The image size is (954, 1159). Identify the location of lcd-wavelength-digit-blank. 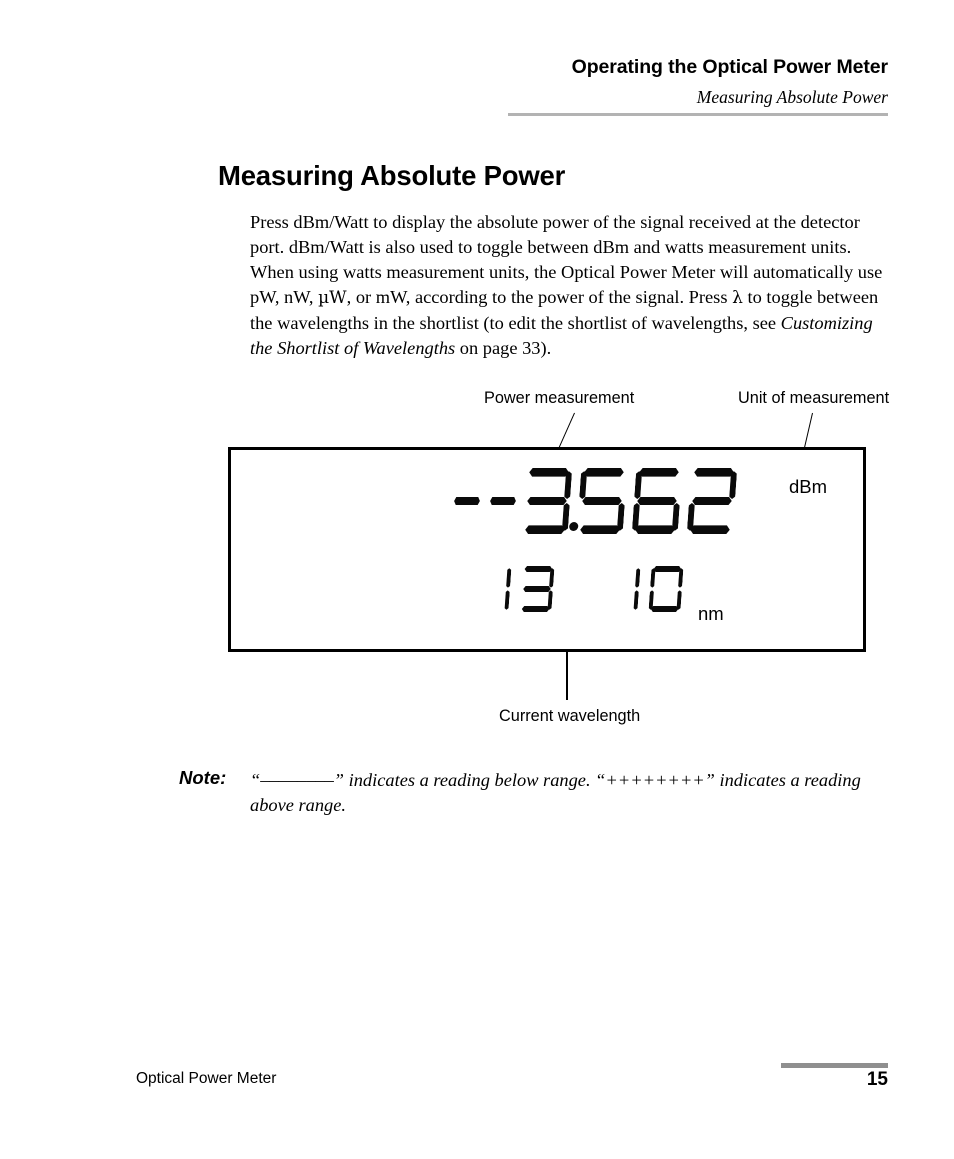
(579, 589).